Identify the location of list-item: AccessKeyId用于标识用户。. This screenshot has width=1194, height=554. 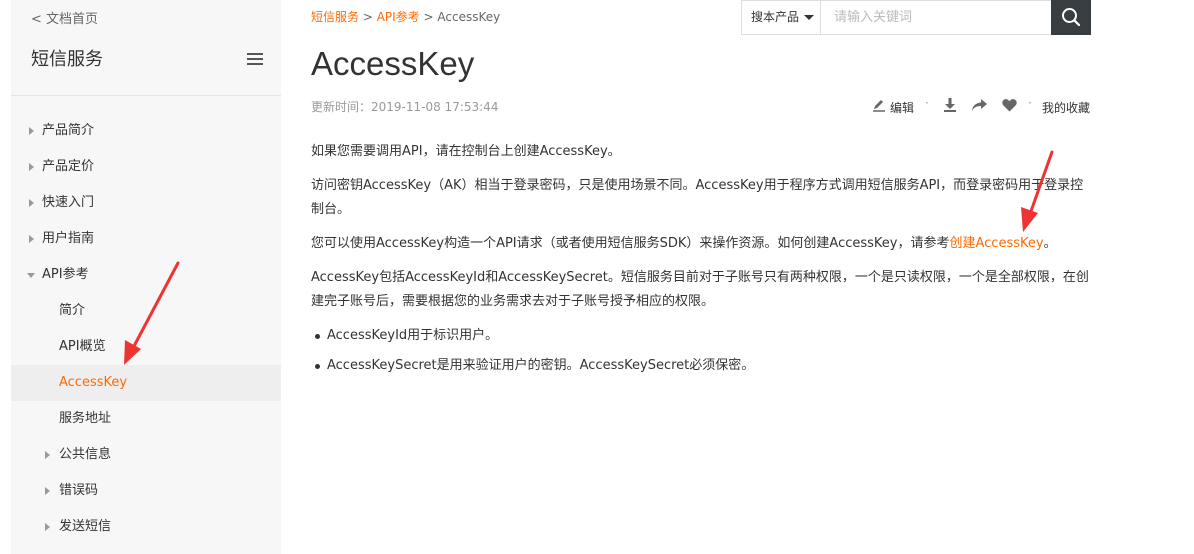
(701, 336).